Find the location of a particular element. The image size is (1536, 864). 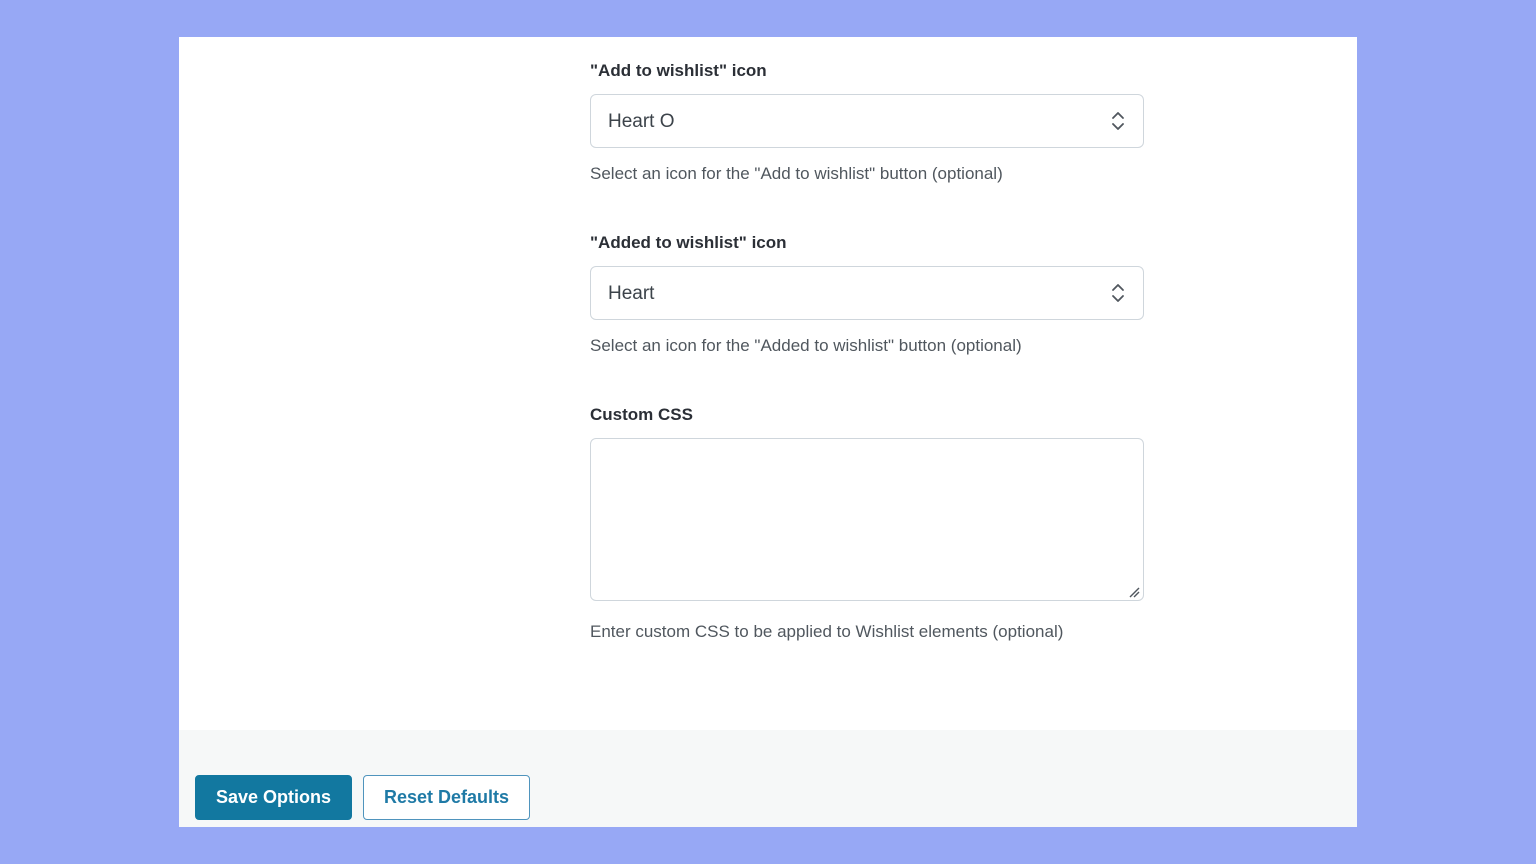

add-icon-select-value: Heart O is located at coordinates (641, 121).